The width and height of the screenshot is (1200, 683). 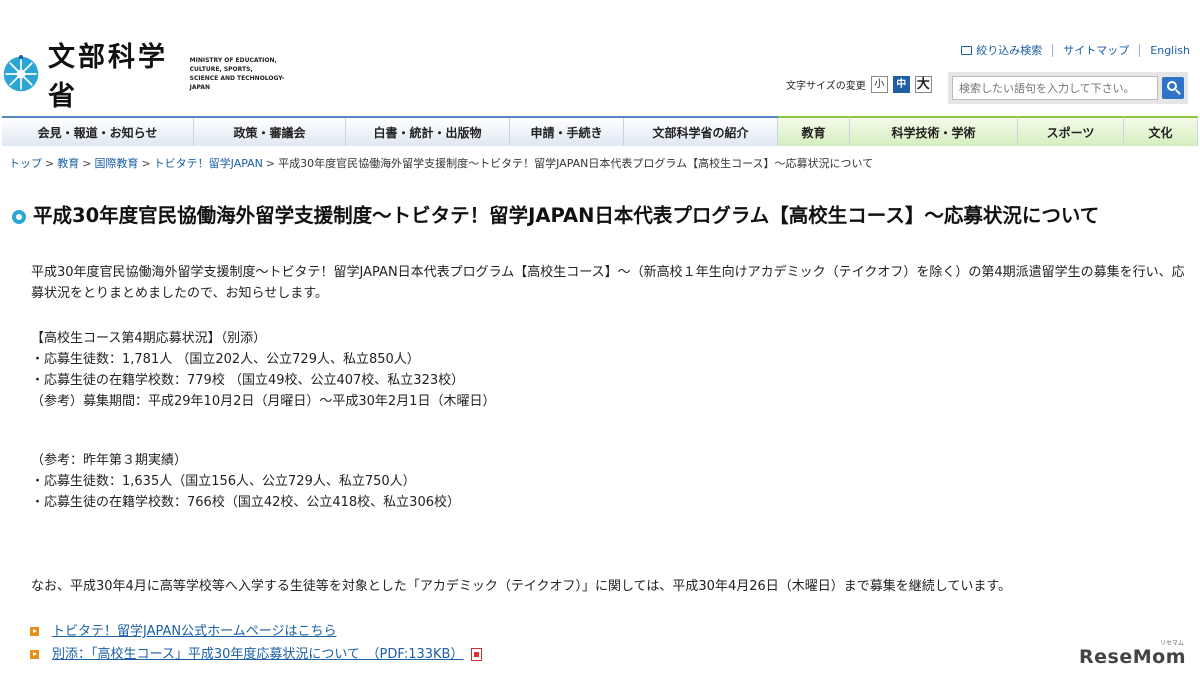 I want to click on nav-item-sports: スポーツ, so click(x=1071, y=131).